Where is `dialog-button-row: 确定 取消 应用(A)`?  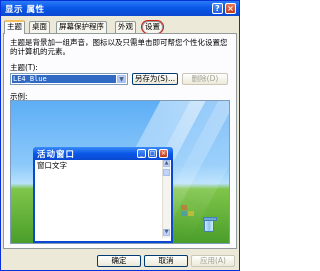
dialog-button-row: 确定 取消 应用(A) is located at coordinates (120, 261).